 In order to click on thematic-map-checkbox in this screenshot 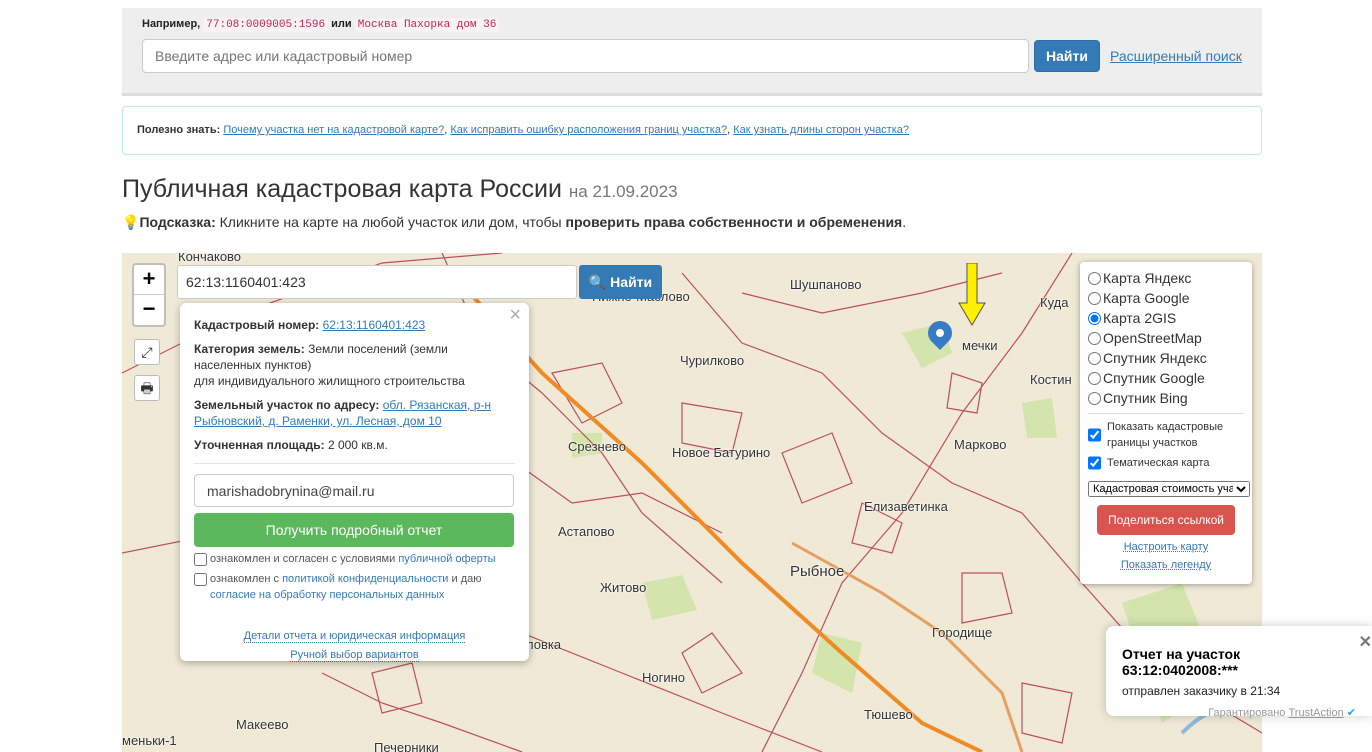, I will do `click(1094, 463)`.